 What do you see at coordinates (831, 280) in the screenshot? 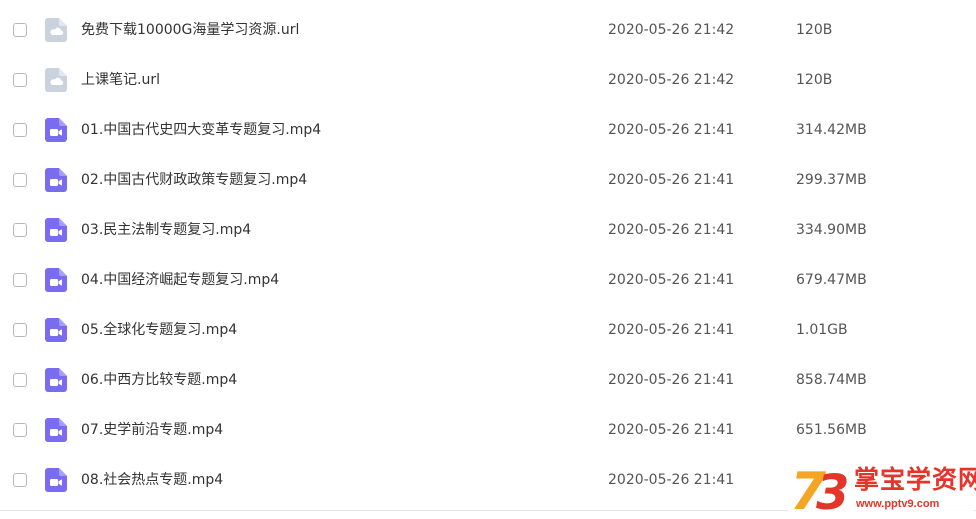
I see `file-size: 679.47MB` at bounding box center [831, 280].